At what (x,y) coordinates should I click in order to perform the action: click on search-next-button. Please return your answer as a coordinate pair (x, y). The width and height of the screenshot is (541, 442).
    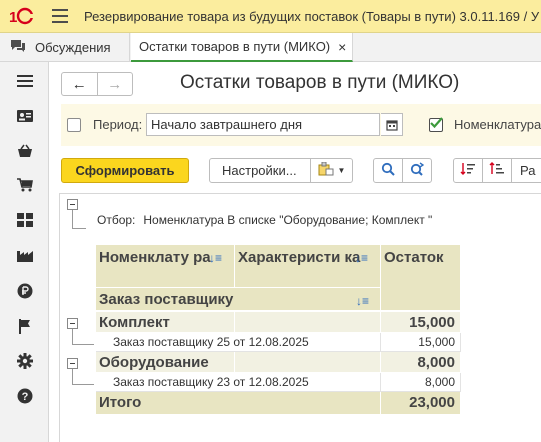
    Looking at the image, I should click on (417, 170).